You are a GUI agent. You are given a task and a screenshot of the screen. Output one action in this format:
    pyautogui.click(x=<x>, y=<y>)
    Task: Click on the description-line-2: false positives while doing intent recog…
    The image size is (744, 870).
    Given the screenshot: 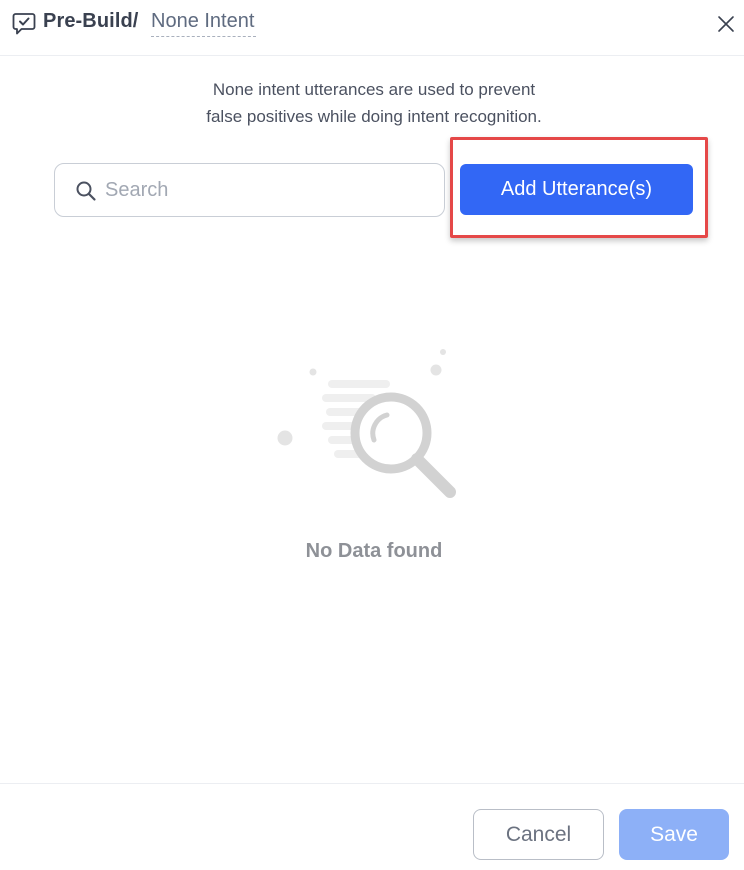 What is the action you would take?
    pyautogui.click(x=374, y=116)
    